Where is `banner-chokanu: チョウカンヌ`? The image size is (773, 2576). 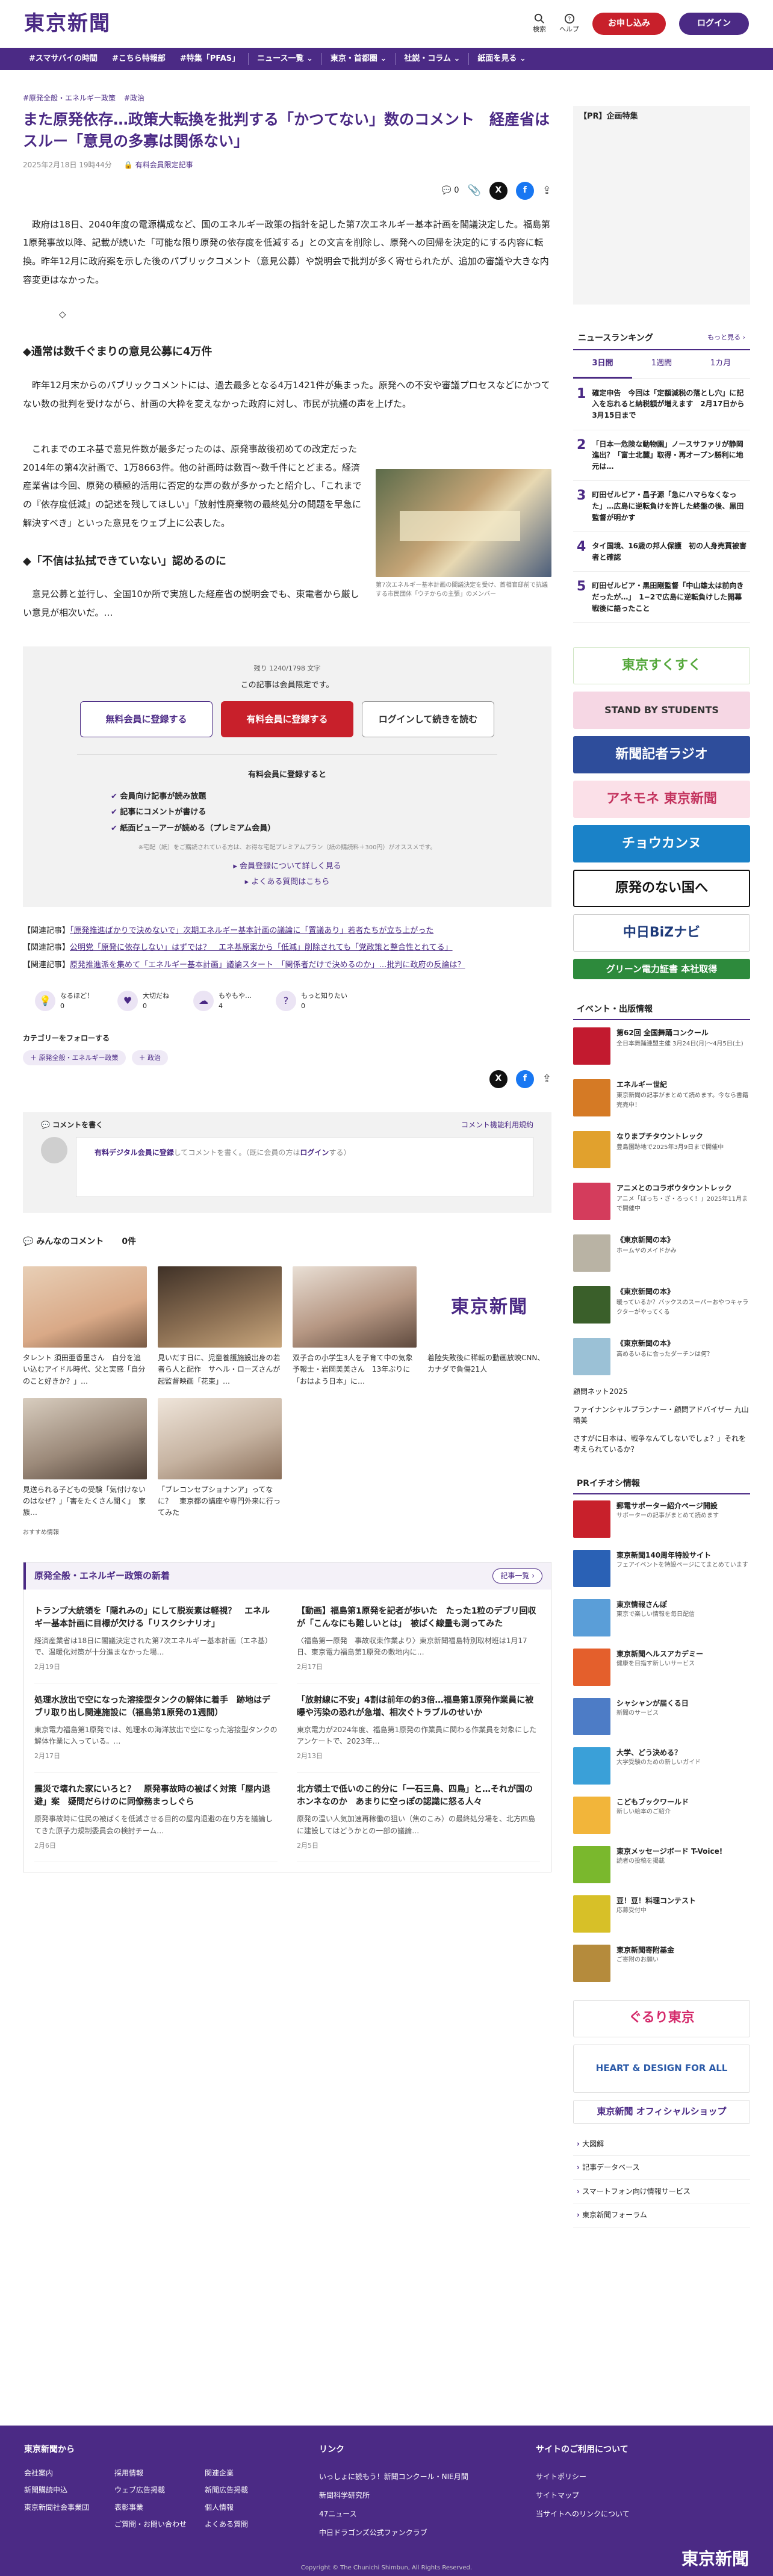 banner-chokanu: チョウカンヌ is located at coordinates (661, 844).